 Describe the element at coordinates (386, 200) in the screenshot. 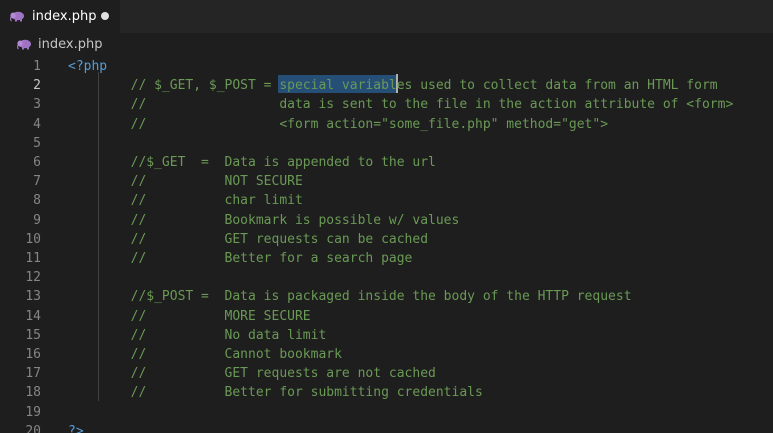

I see `code-line: 8 // char limit` at that location.